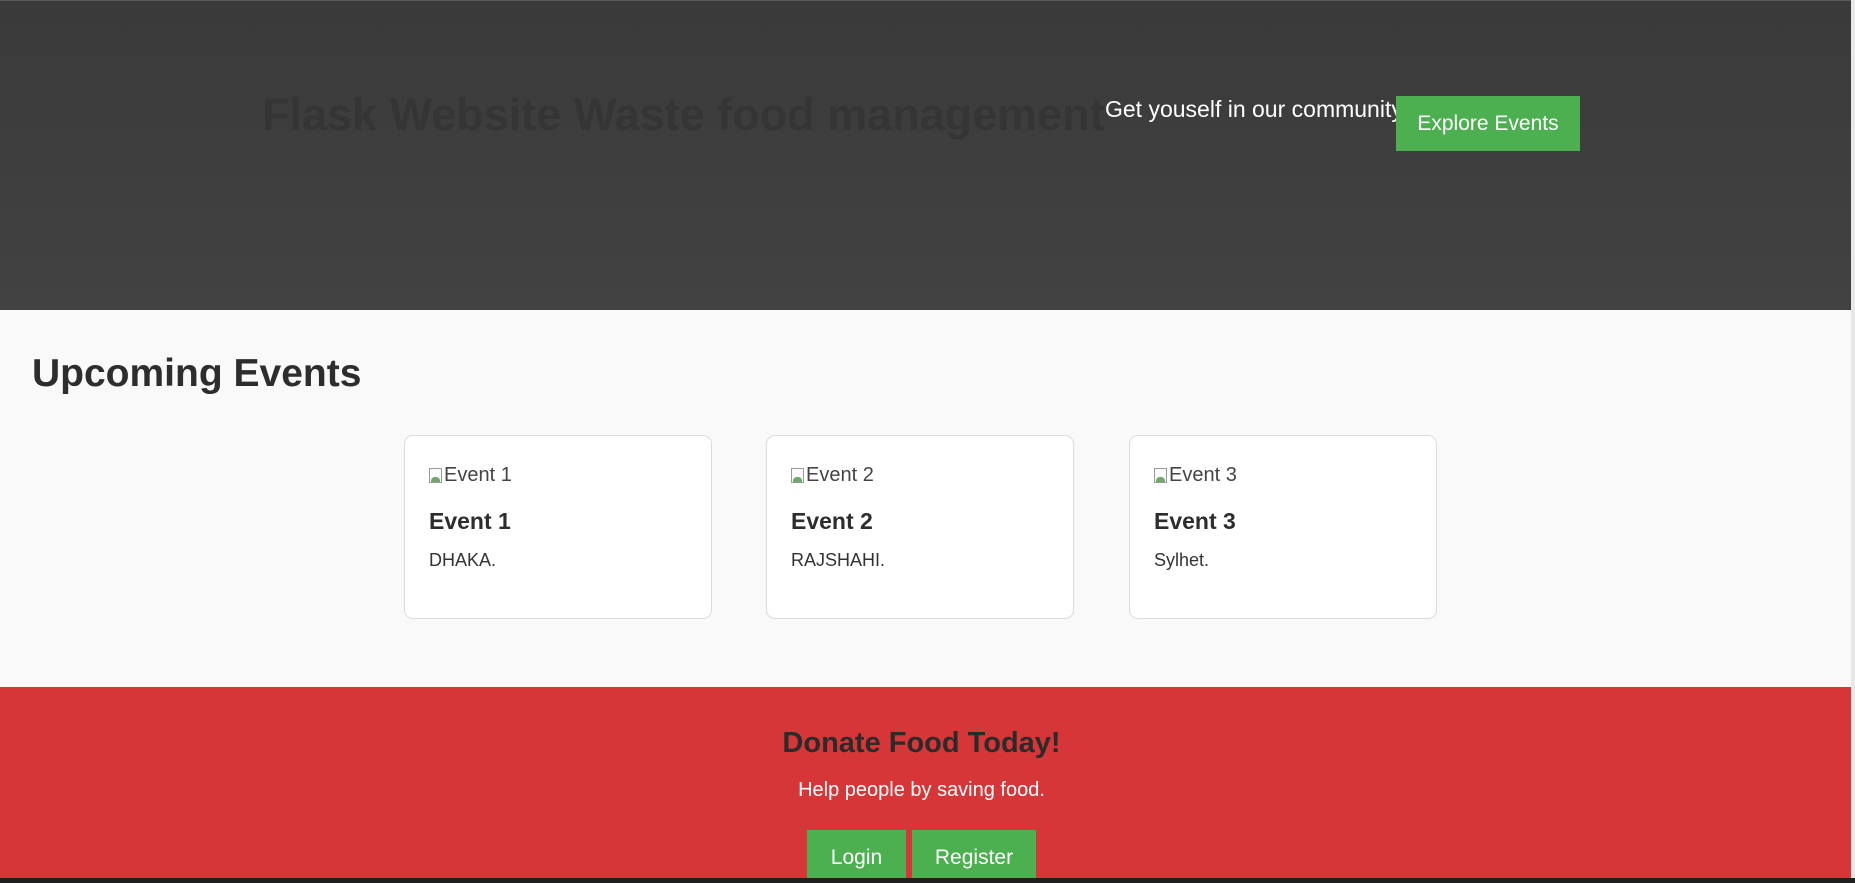  Describe the element at coordinates (683, 114) in the screenshot. I see `hero-title: Flask Website Waste food management` at that location.